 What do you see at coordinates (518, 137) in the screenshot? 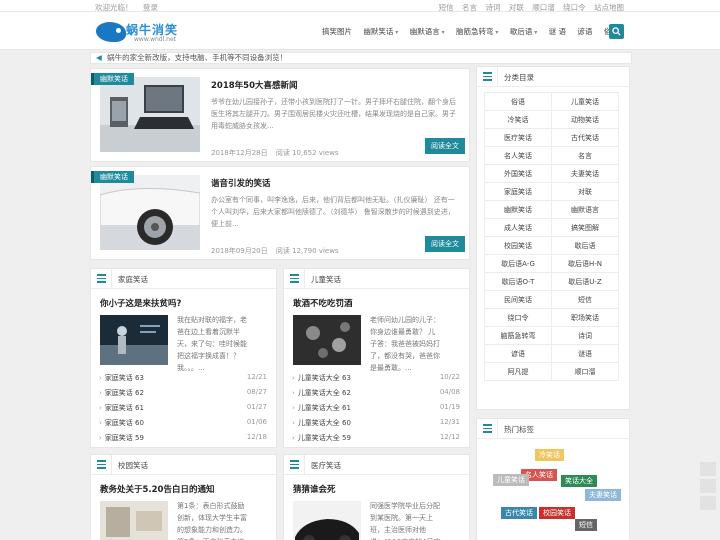
I see `category-link: 医疗笑话` at bounding box center [518, 137].